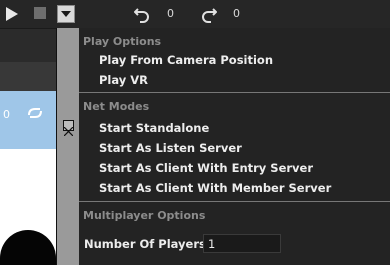  Describe the element at coordinates (6, 114) in the screenshot. I see `viewport-value: 0` at that location.